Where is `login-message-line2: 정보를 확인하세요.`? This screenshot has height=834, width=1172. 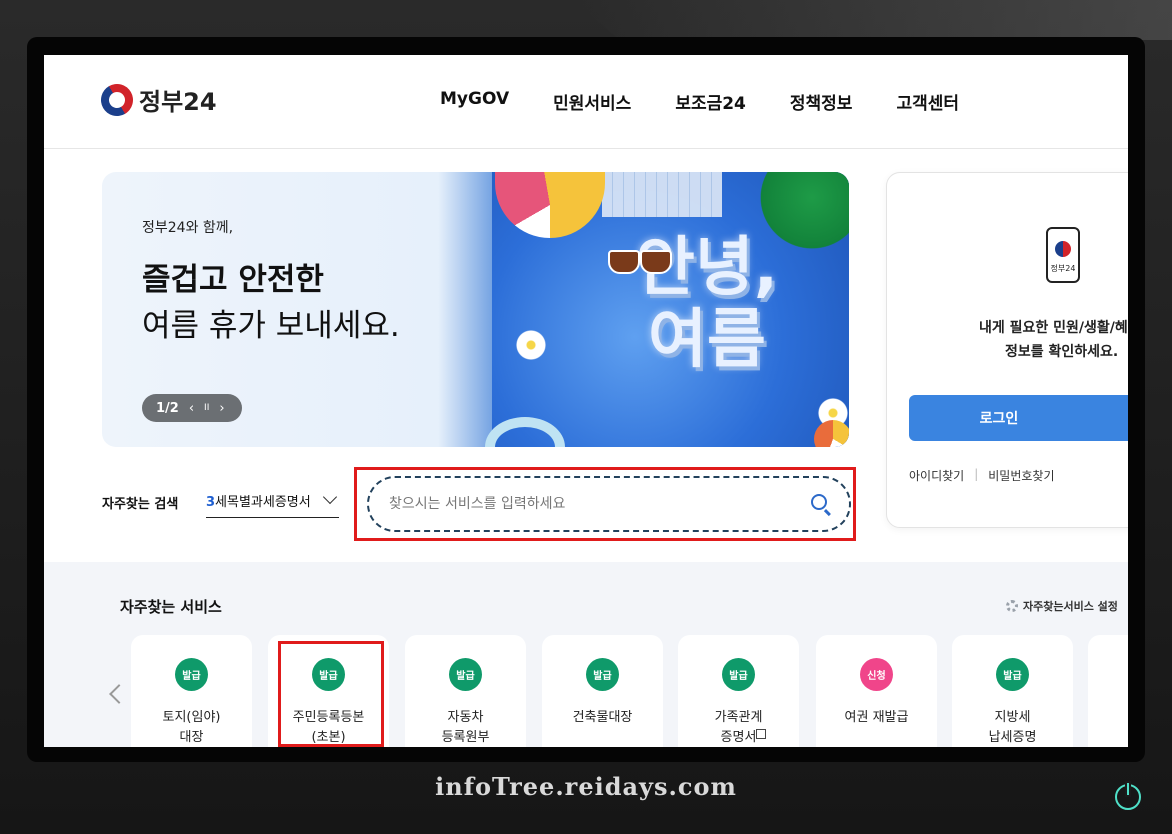 login-message-line2: 정보를 확인하세요. is located at coordinates (1062, 352).